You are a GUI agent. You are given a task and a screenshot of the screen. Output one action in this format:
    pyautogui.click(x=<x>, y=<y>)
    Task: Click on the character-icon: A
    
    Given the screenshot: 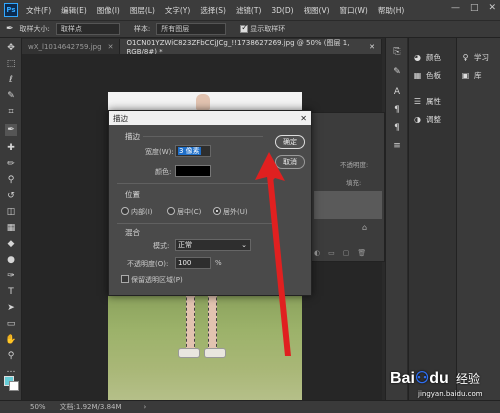 What is the action you would take?
    pyautogui.click(x=397, y=92)
    